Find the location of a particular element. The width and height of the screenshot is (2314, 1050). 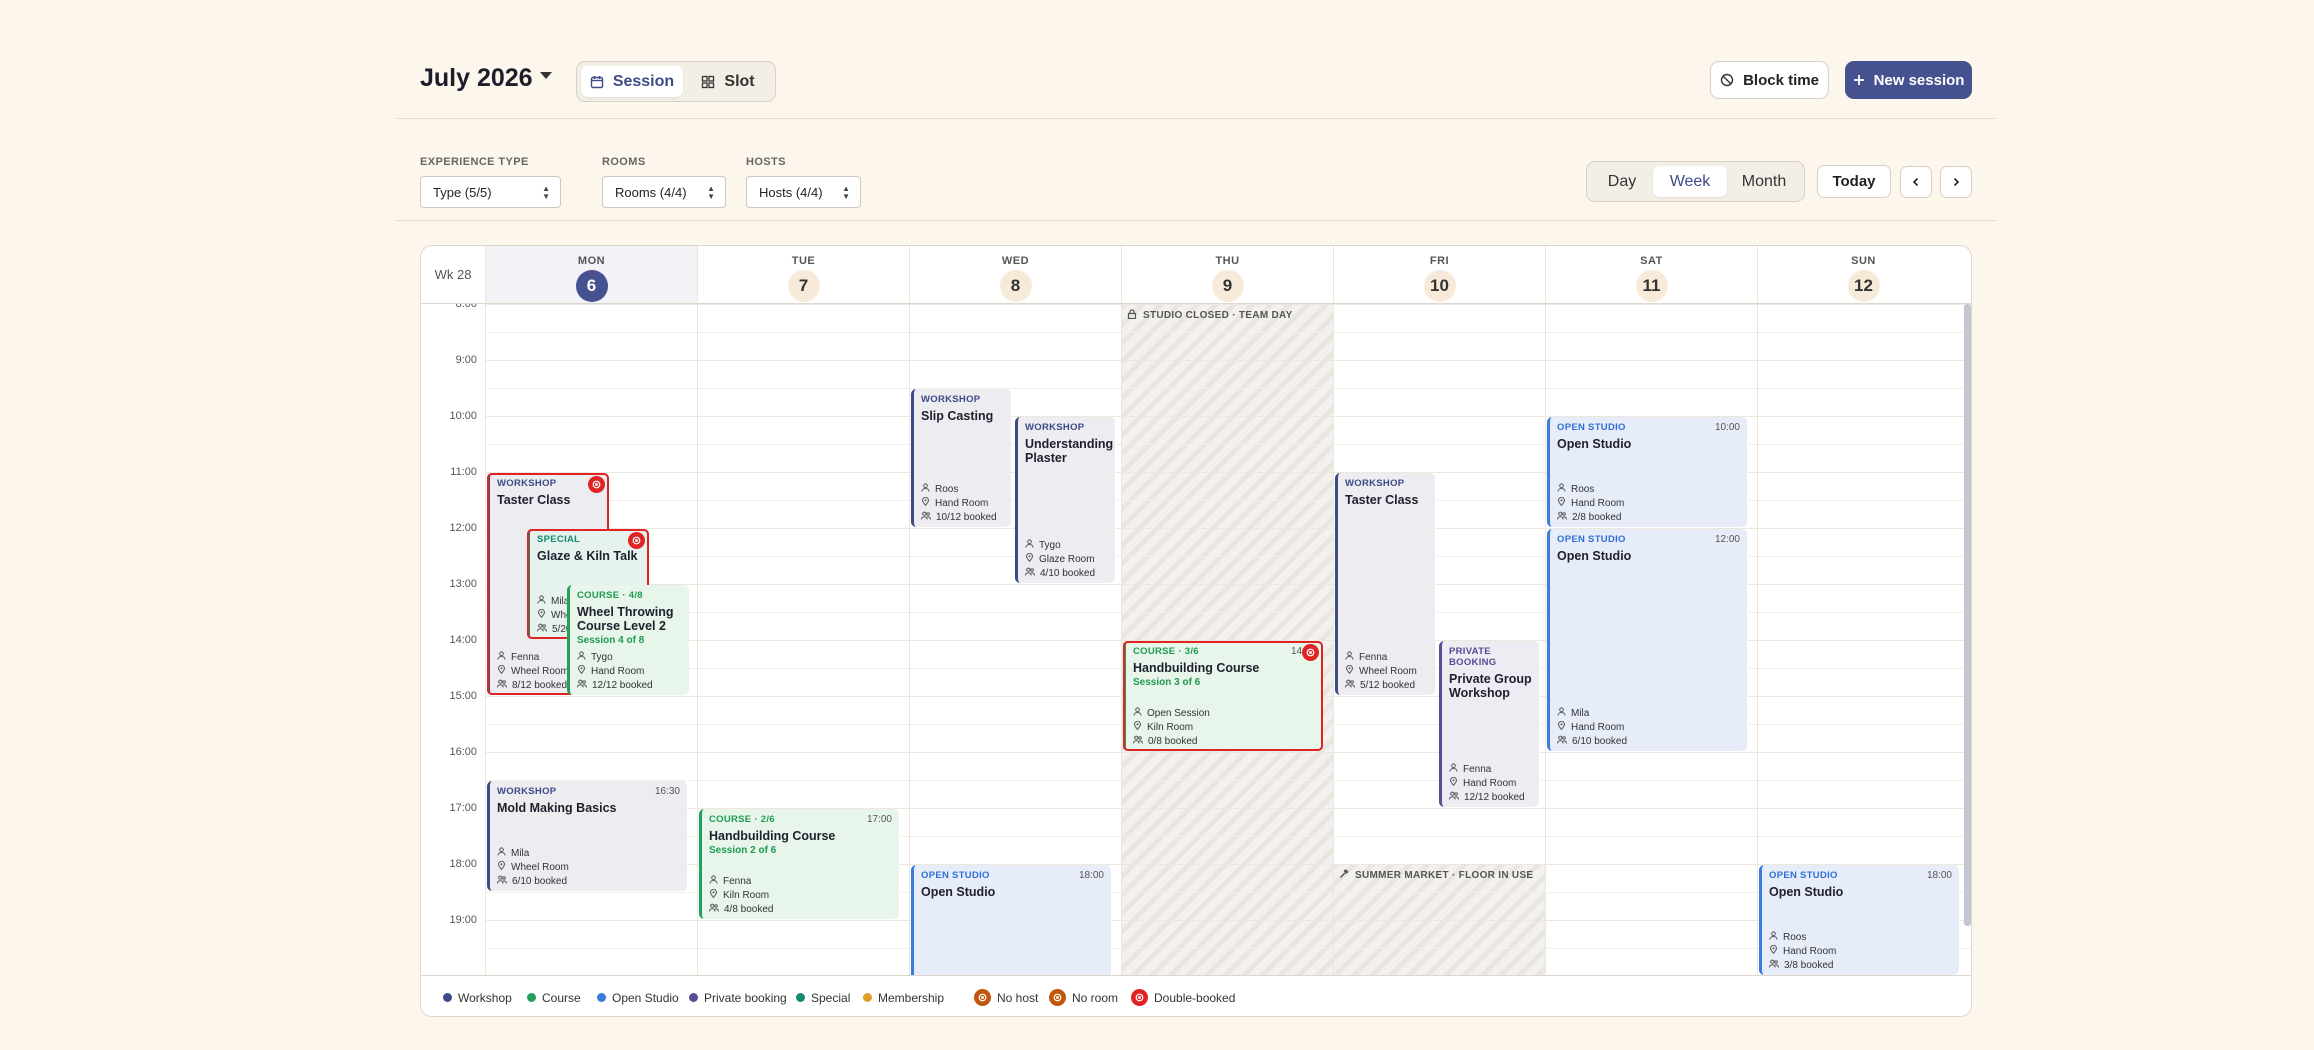

event-host-text: Tygo is located at coordinates (1050, 545).